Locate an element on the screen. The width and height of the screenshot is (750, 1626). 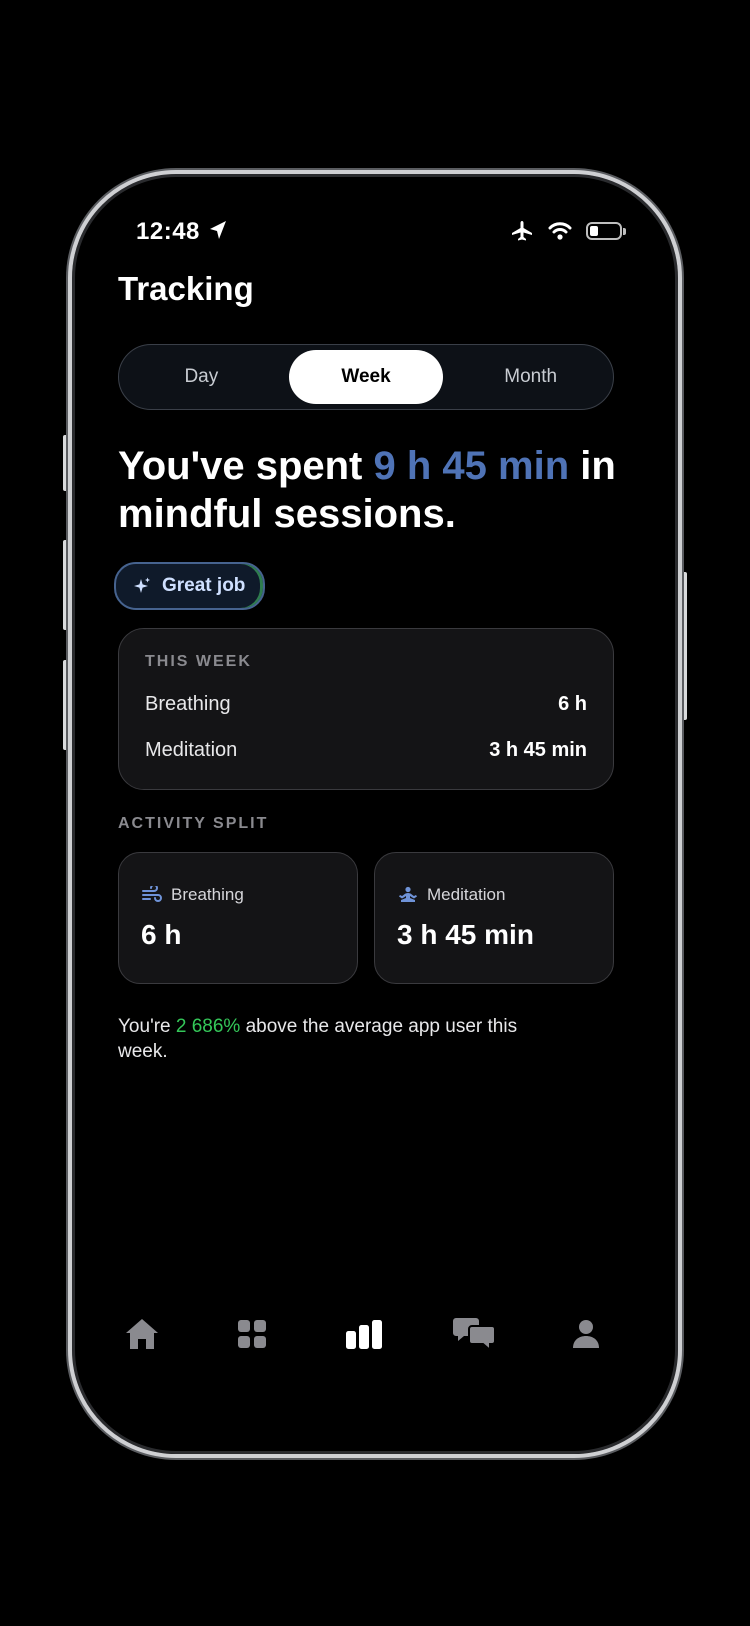
breathing-card-value: 6 h is located at coordinates (161, 934).